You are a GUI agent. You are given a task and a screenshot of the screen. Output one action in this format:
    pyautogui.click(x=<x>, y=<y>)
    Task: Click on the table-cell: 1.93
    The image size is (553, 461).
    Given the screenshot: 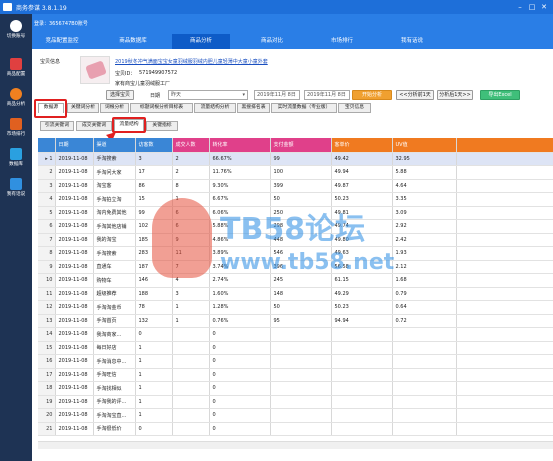 What is the action you would take?
    pyautogui.click(x=424, y=253)
    